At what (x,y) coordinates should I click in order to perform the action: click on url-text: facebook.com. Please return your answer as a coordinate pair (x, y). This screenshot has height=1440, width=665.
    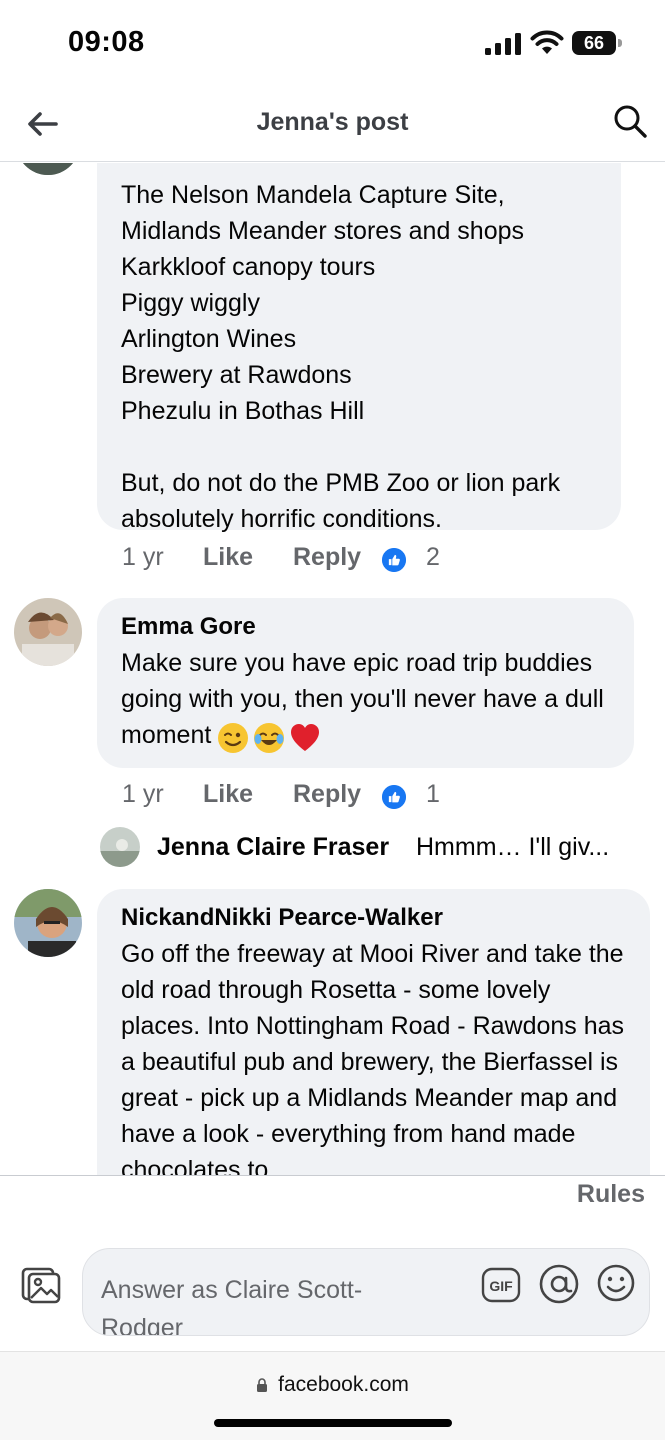
    Looking at the image, I should click on (343, 1384).